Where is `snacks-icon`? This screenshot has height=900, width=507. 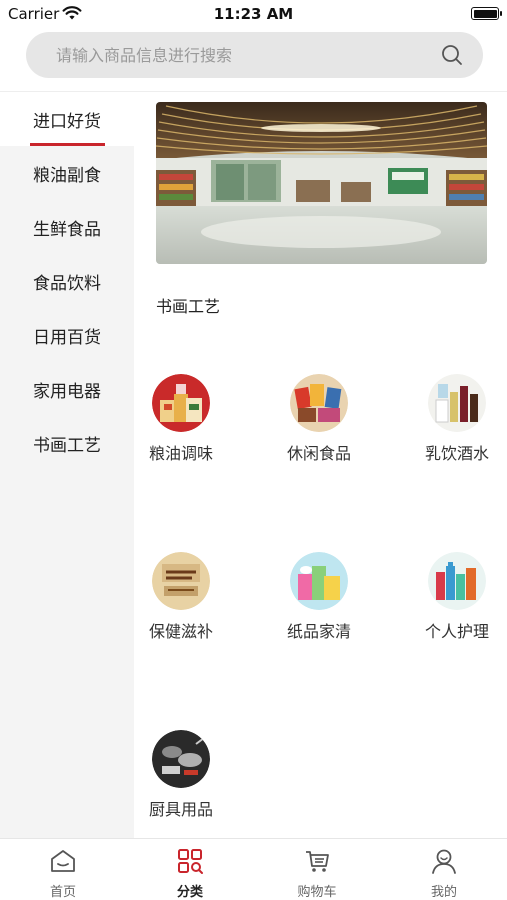
snacks-icon is located at coordinates (319, 403).